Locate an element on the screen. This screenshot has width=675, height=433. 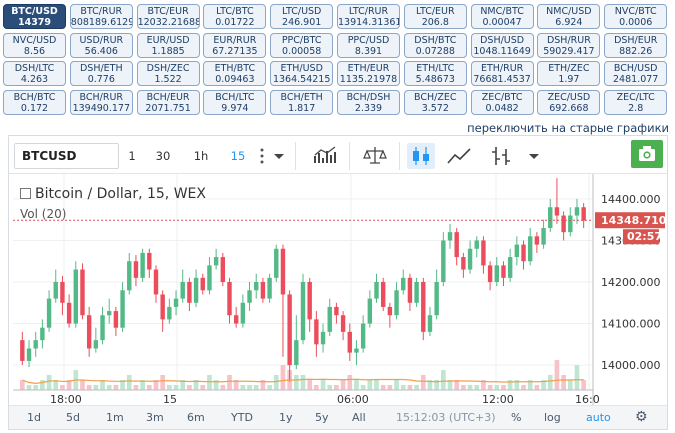
range-1m-button: 1m is located at coordinates (115, 417).